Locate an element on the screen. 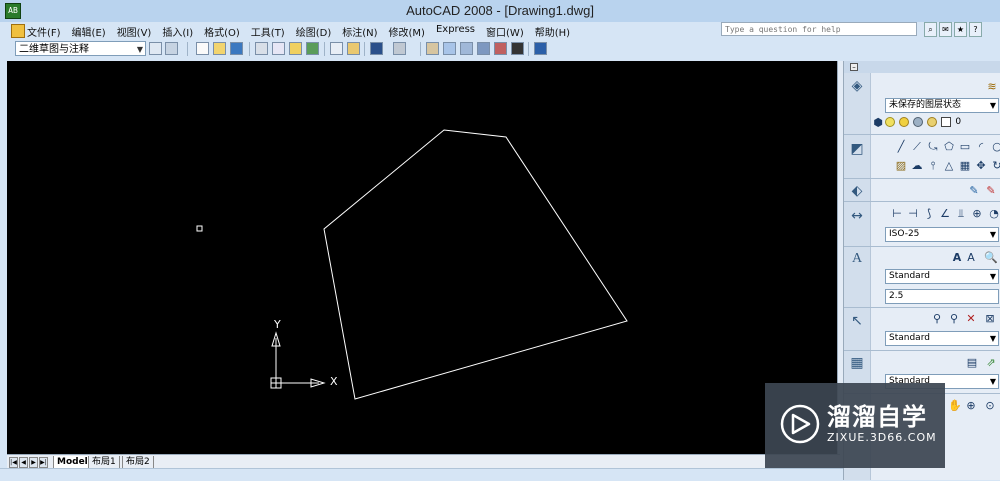  single-line-text-icon: A is located at coordinates (971, 258).